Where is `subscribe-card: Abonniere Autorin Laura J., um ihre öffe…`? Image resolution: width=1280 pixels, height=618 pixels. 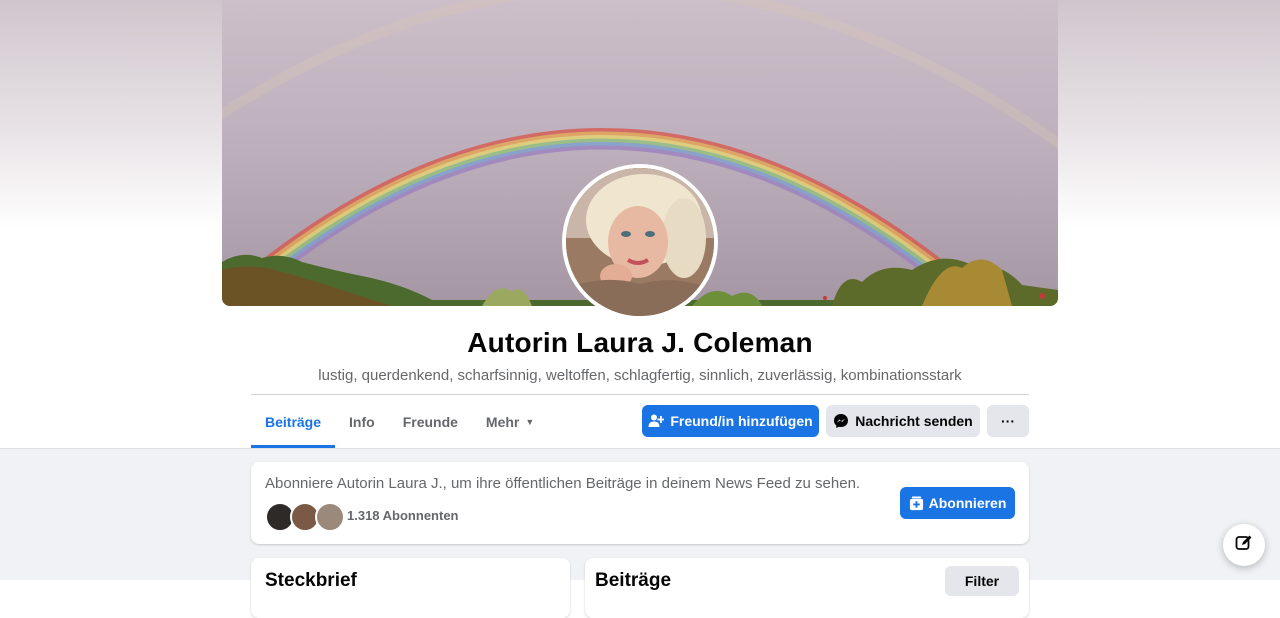
subscribe-card: Abonniere Autorin Laura J., um ihre öffe… is located at coordinates (640, 503).